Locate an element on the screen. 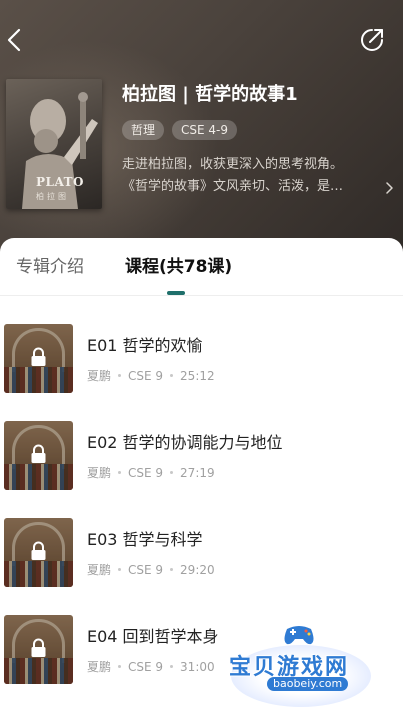 The width and height of the screenshot is (403, 711). active-tab-indicator is located at coordinates (176, 293).